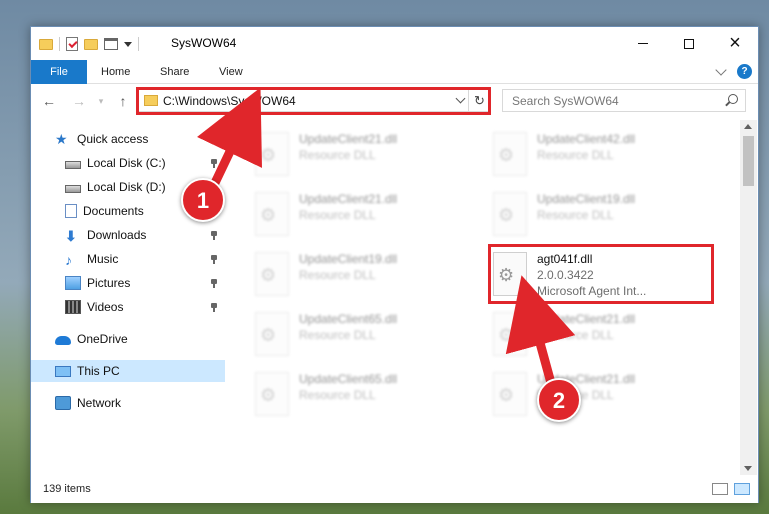 The image size is (769, 514). Describe the element at coordinates (99, 403) in the screenshot. I see `sidebar-item-label: Network` at that location.